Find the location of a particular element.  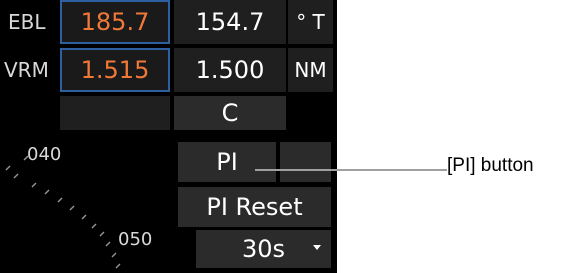

interval-select-value: 30s is located at coordinates (263, 249).